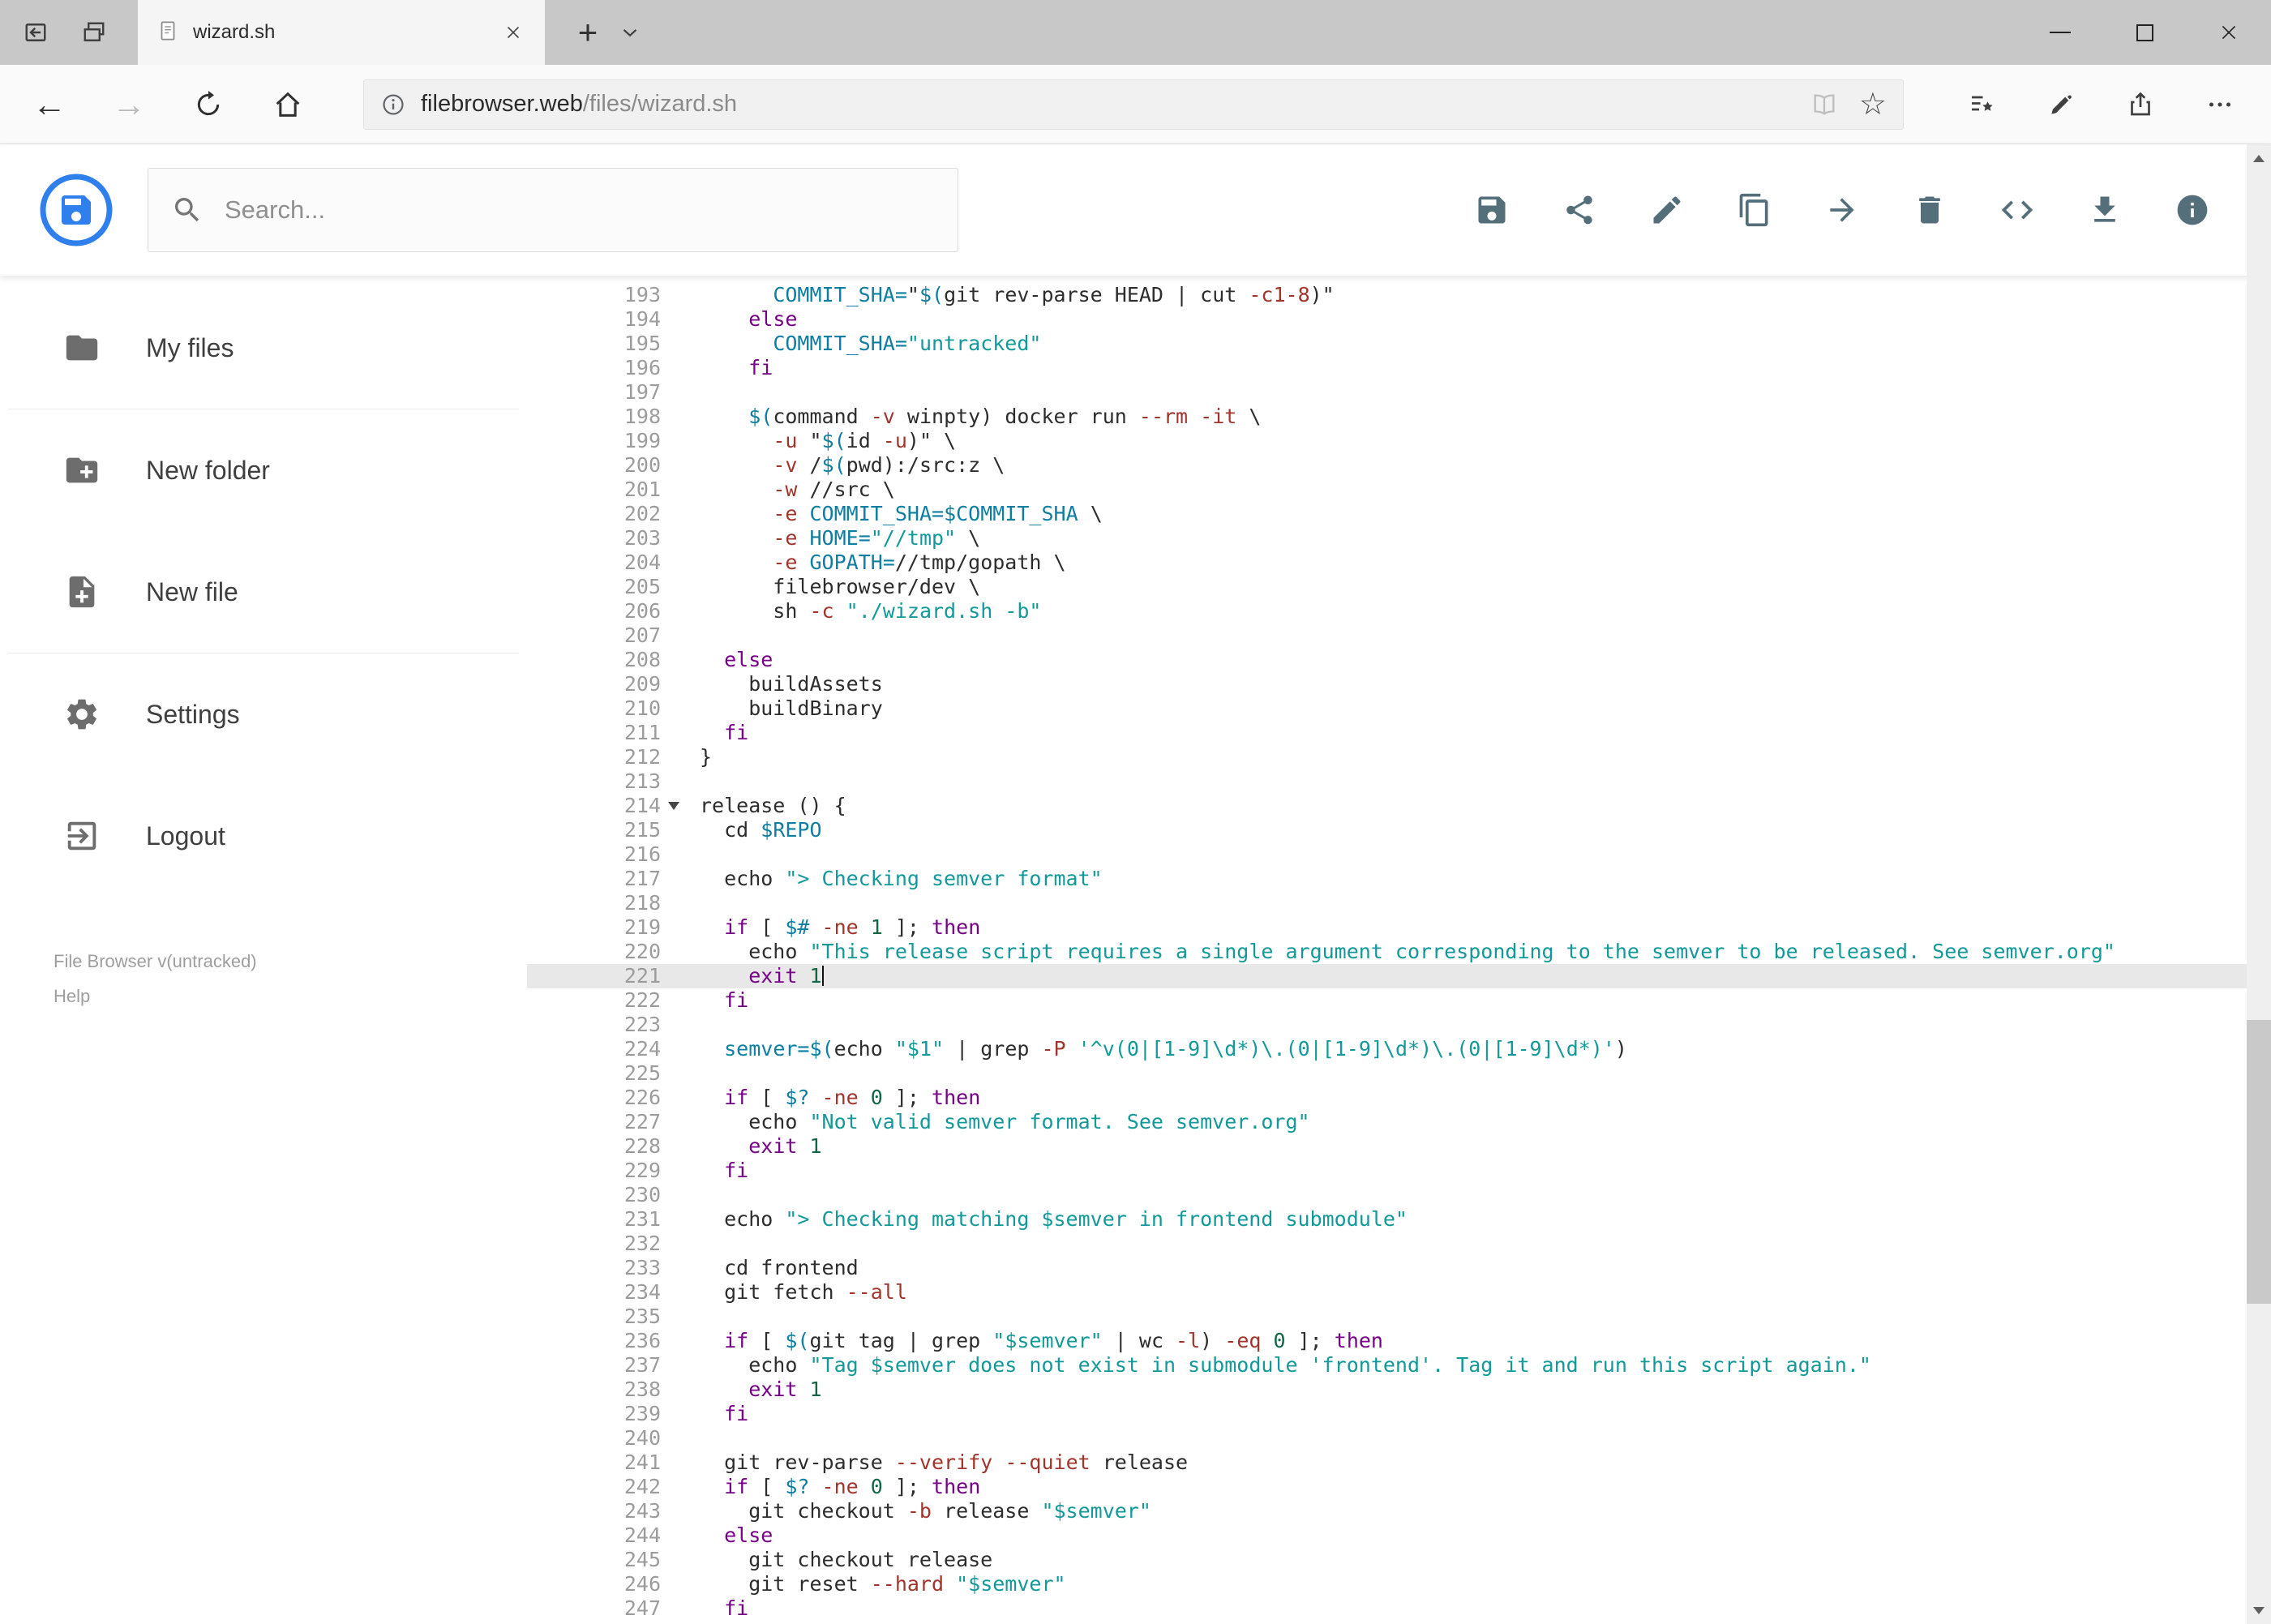 The height and width of the screenshot is (1624, 2271). What do you see at coordinates (1399, 1414) in the screenshot?
I see `code-line: 239 fi` at bounding box center [1399, 1414].